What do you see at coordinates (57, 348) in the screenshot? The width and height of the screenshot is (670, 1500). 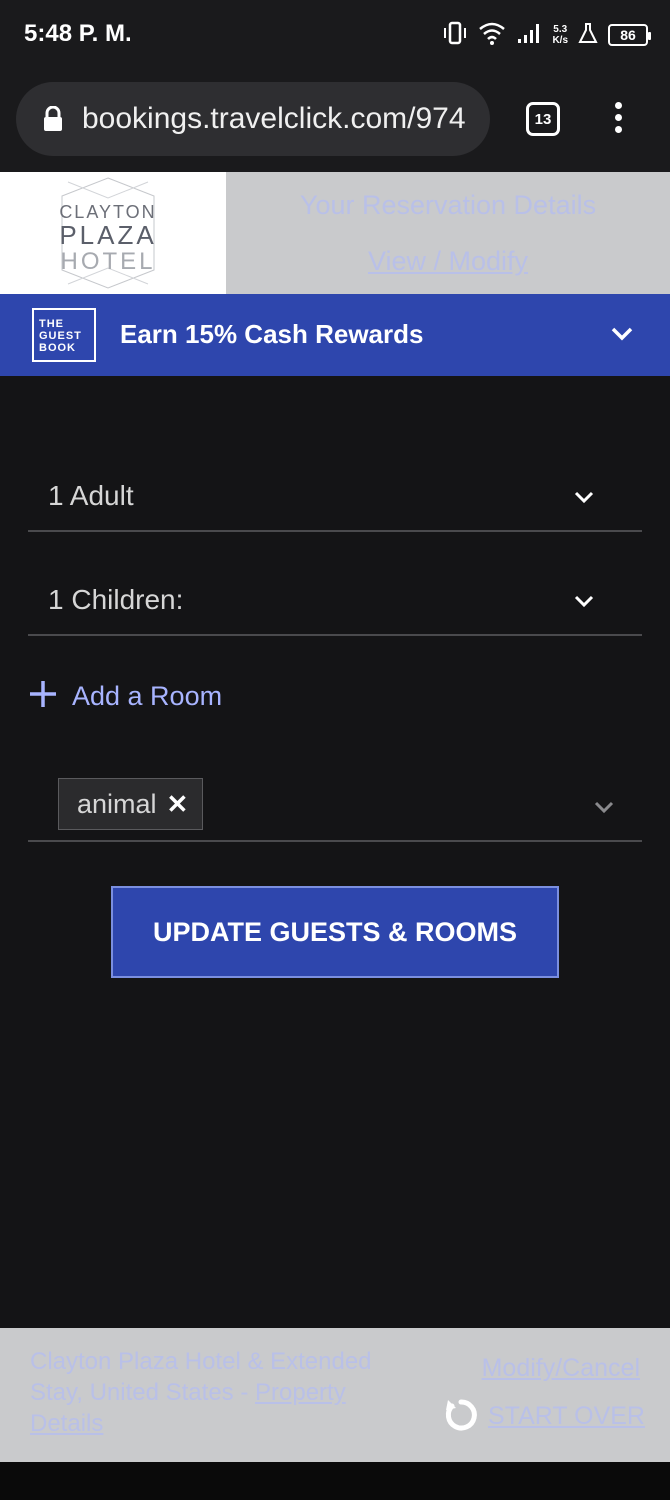 I see `guest-book-logo-line: BOOK` at bounding box center [57, 348].